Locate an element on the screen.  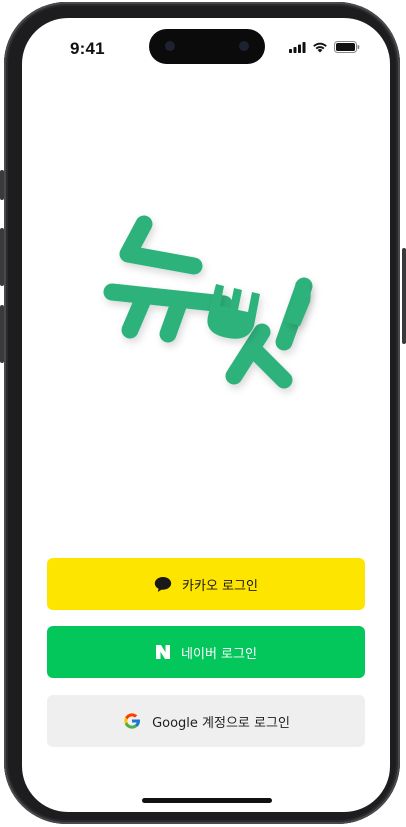
sensor-icon is located at coordinates (244, 46).